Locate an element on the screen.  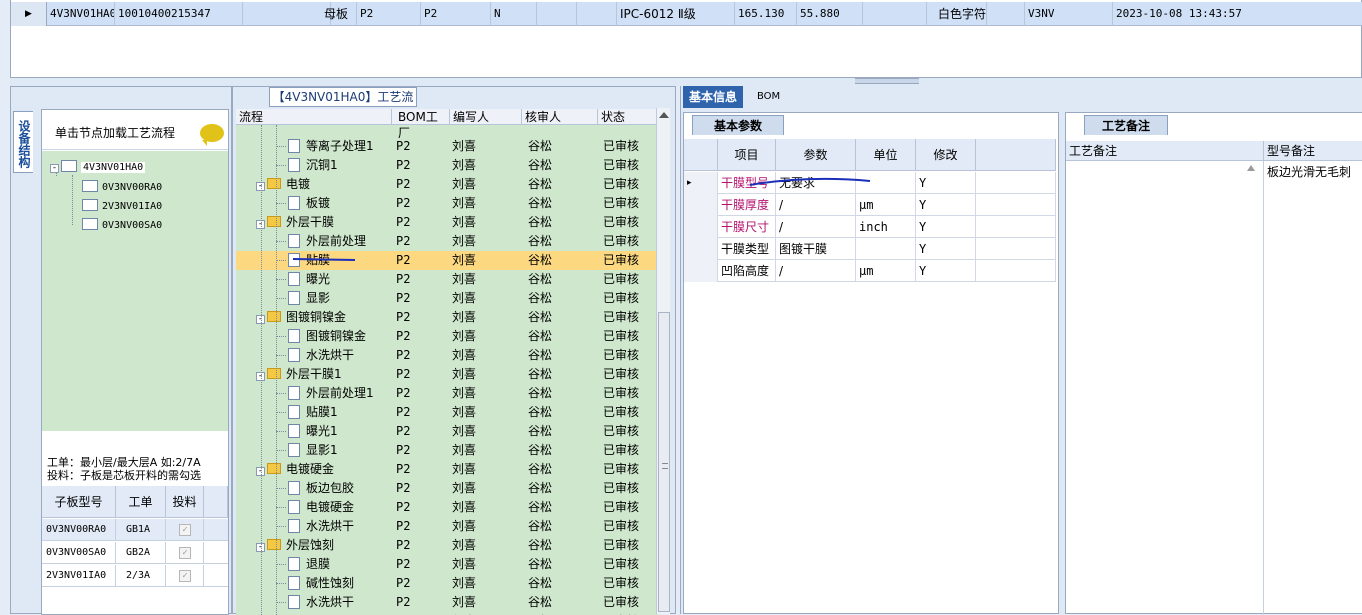
cell-model: 4V3NV01HA0 is located at coordinates (81, 14).